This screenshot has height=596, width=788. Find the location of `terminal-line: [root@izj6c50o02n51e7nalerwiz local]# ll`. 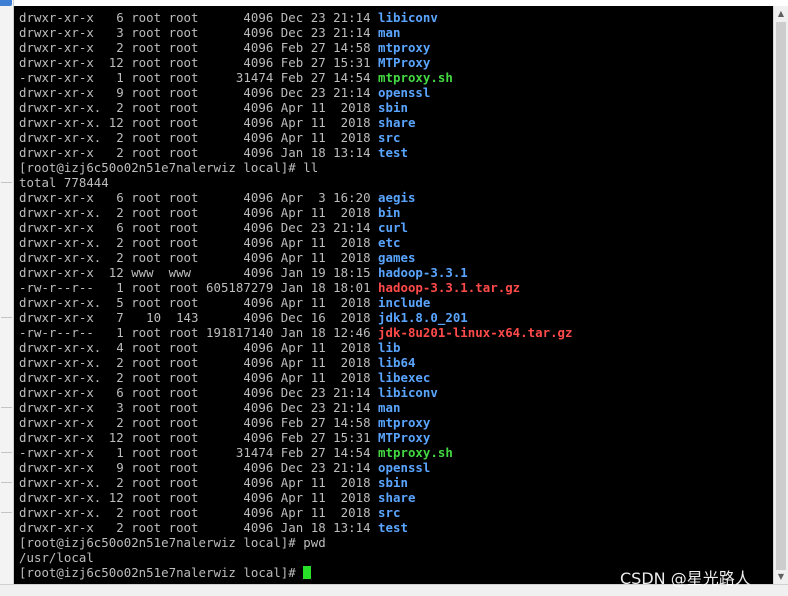

terminal-line: [root@izj6c50o02n51e7nalerwiz local]# ll is located at coordinates (296, 167).